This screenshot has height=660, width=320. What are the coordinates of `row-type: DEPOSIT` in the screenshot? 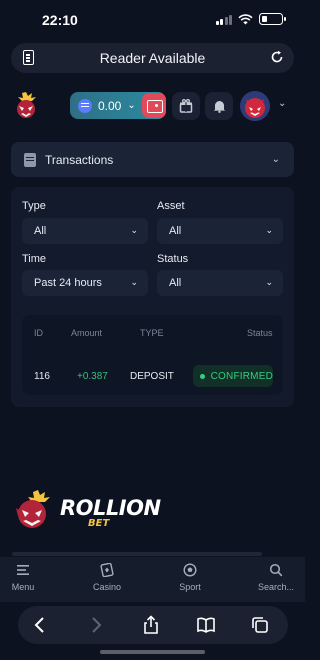 It's located at (152, 376).